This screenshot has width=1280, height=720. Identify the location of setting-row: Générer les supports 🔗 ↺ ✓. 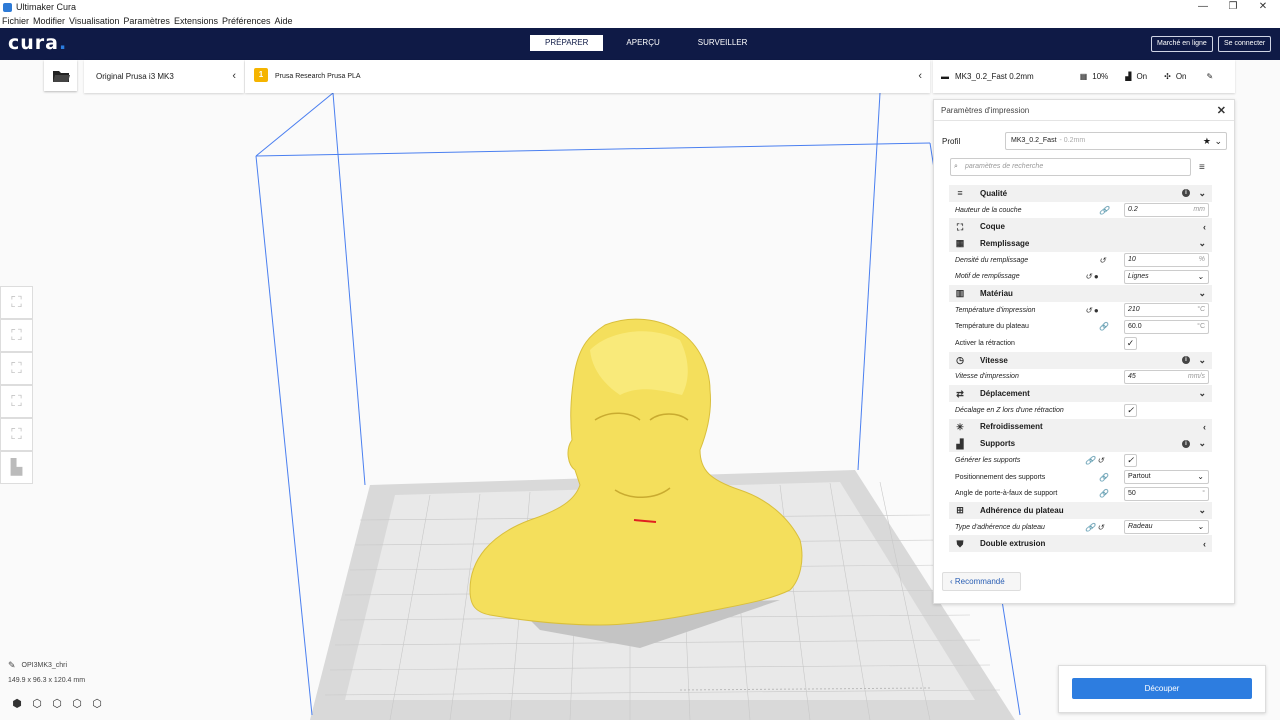
(1080, 460).